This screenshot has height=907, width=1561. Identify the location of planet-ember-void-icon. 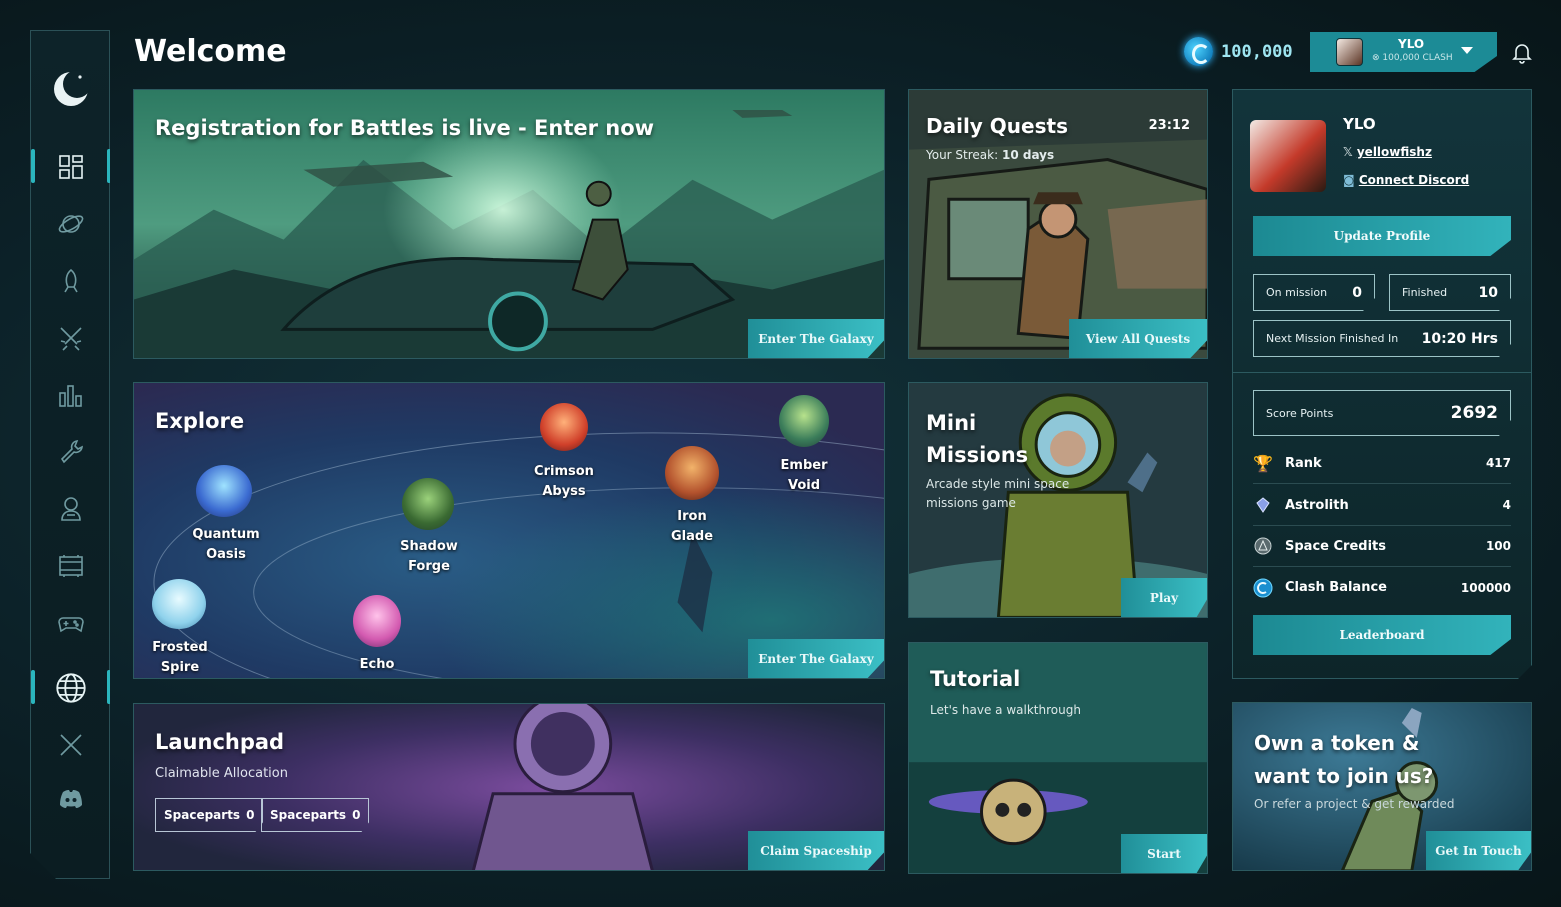
(804, 421).